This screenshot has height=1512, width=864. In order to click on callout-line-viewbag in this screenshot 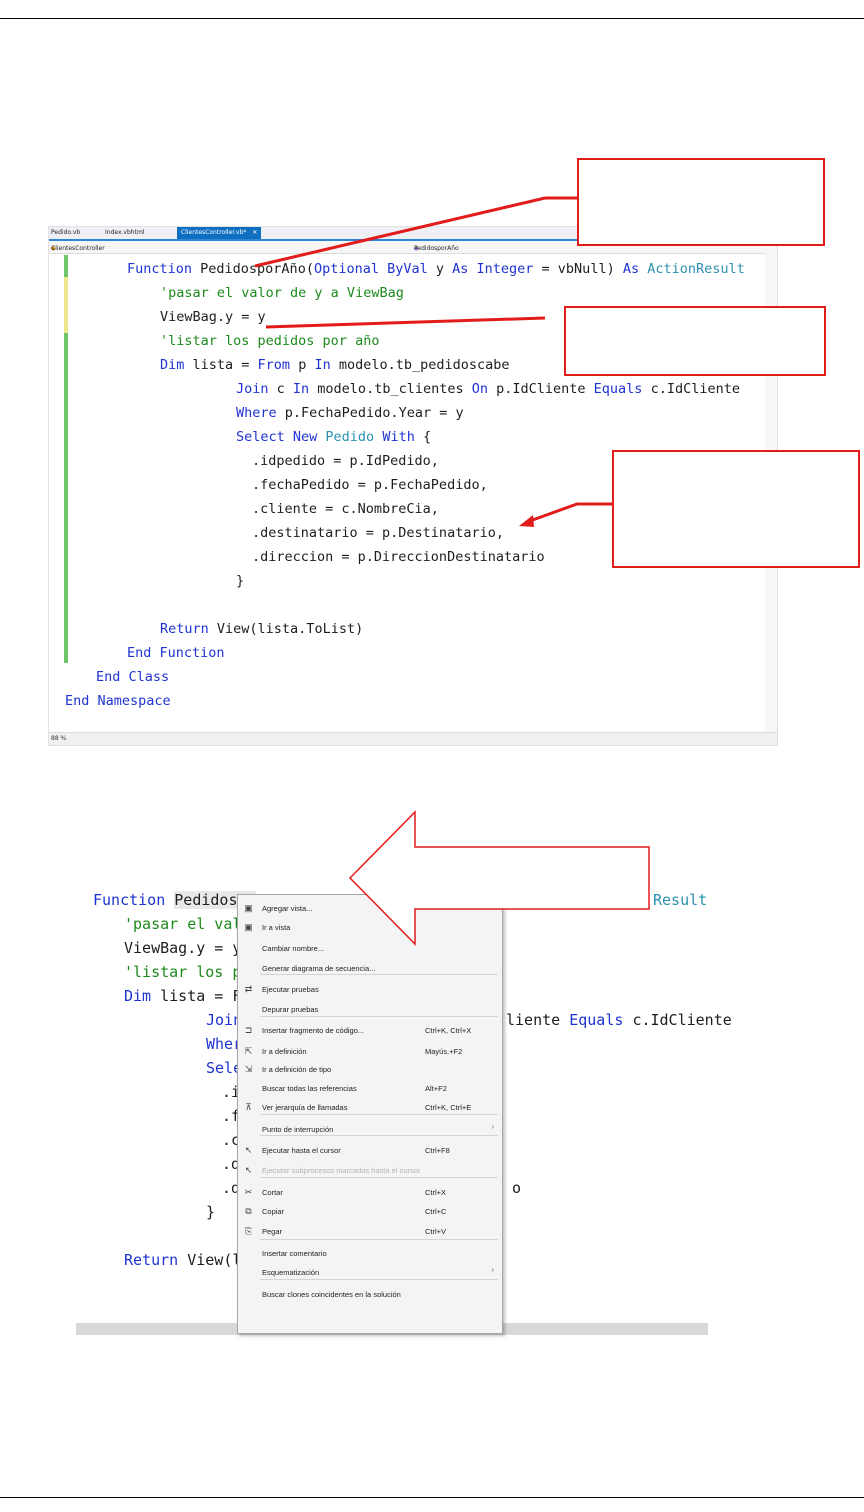, I will do `click(405, 322)`.